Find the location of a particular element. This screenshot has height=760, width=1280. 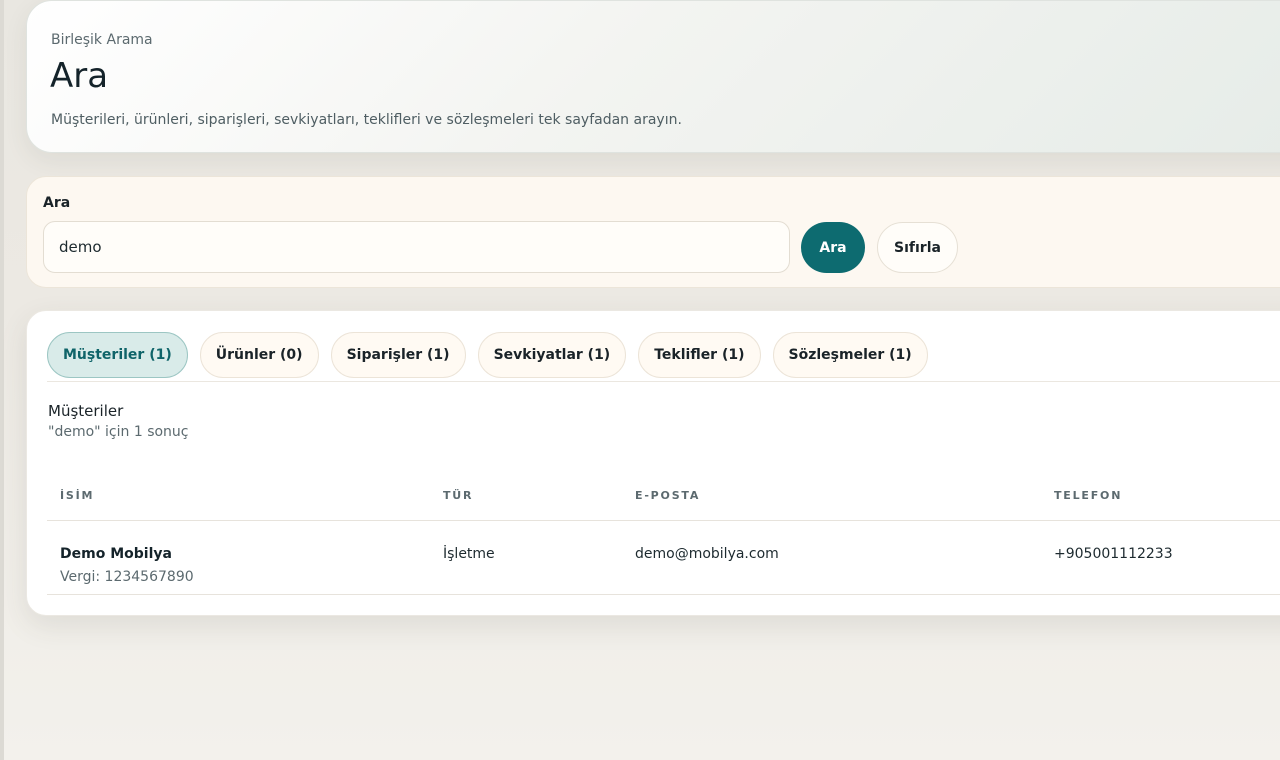

left-edge is located at coordinates (2, 380).